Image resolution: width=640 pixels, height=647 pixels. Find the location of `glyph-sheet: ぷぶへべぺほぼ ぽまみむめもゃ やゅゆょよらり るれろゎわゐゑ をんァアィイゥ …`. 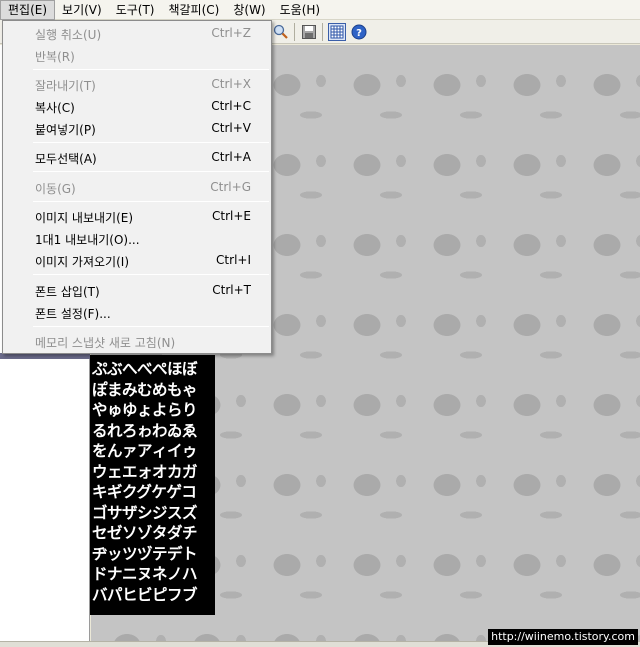

glyph-sheet: ぷぶへべぺほぼ ぽまみむめもゃ やゅゆょよらり るれろゎわゐゑ をんァアィイゥ … is located at coordinates (152, 485).